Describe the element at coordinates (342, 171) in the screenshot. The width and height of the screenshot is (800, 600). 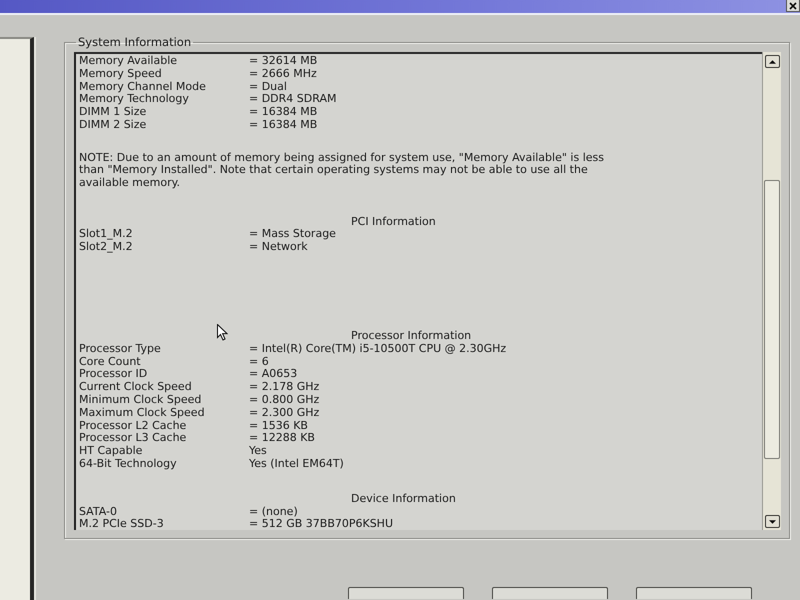
I see `note-text: NOTE: Due to an amount of memory being assigned for system use, "Memory Available" is less than "Memory Installed". Note that certain operating systems may not be able to use all the available memory.` at that location.